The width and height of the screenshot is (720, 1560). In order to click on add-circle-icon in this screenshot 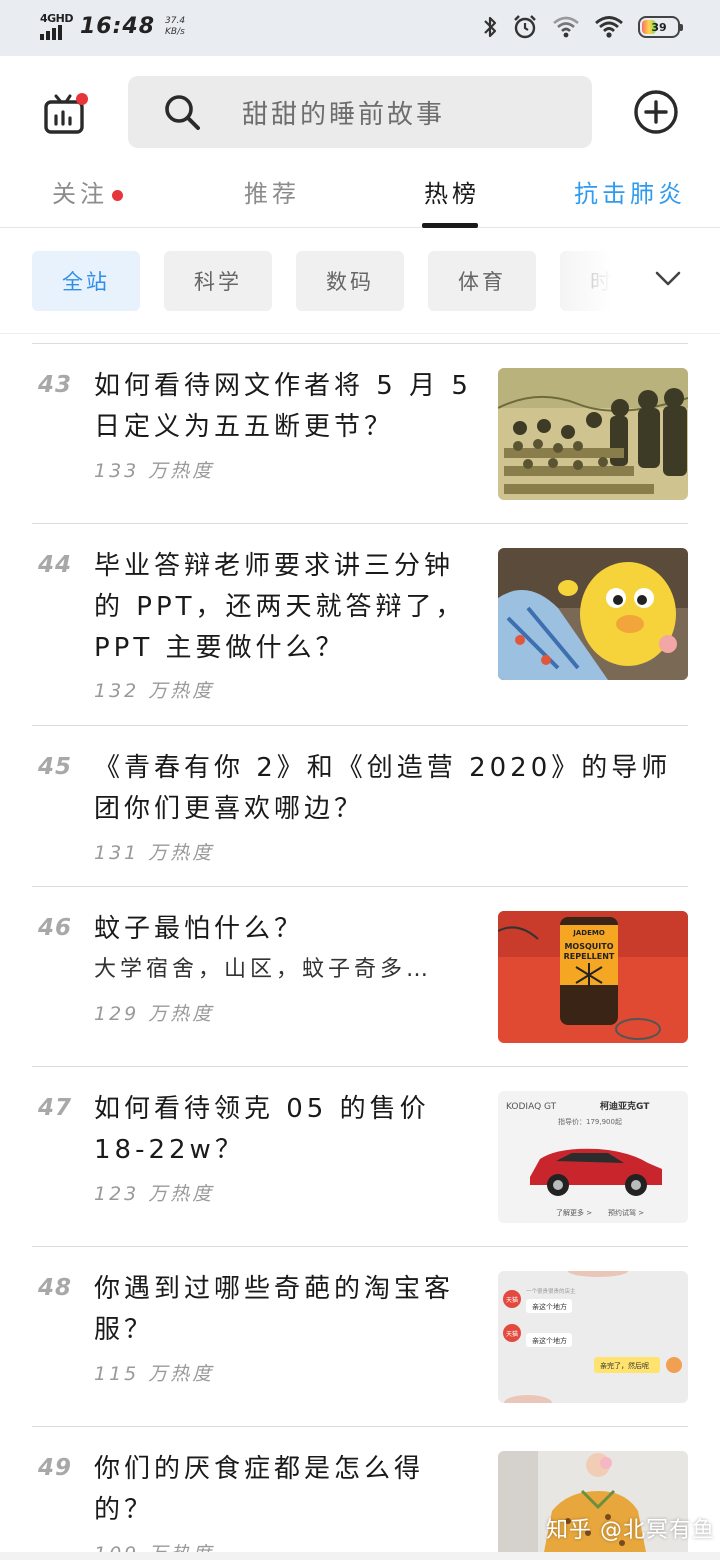, I will do `click(656, 112)`.